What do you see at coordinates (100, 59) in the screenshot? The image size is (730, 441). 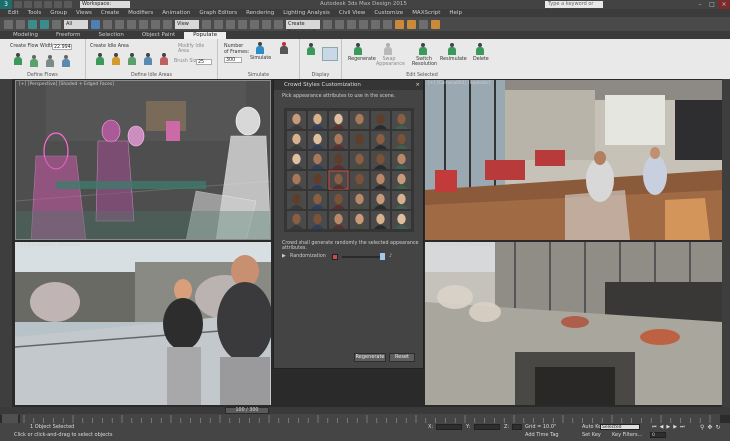 I see `create-idle-area-button` at bounding box center [100, 59].